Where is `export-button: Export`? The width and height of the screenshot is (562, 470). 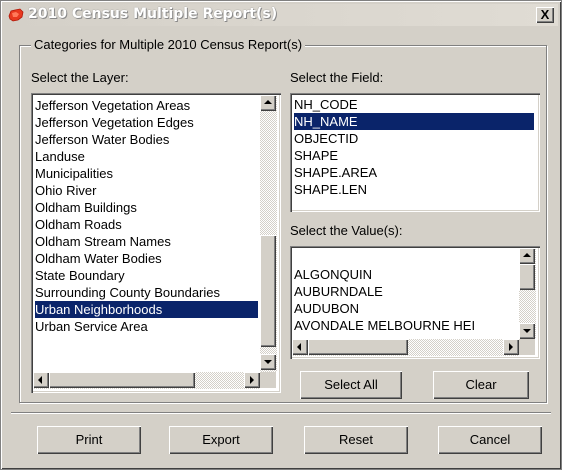
export-button: Export is located at coordinates (221, 440).